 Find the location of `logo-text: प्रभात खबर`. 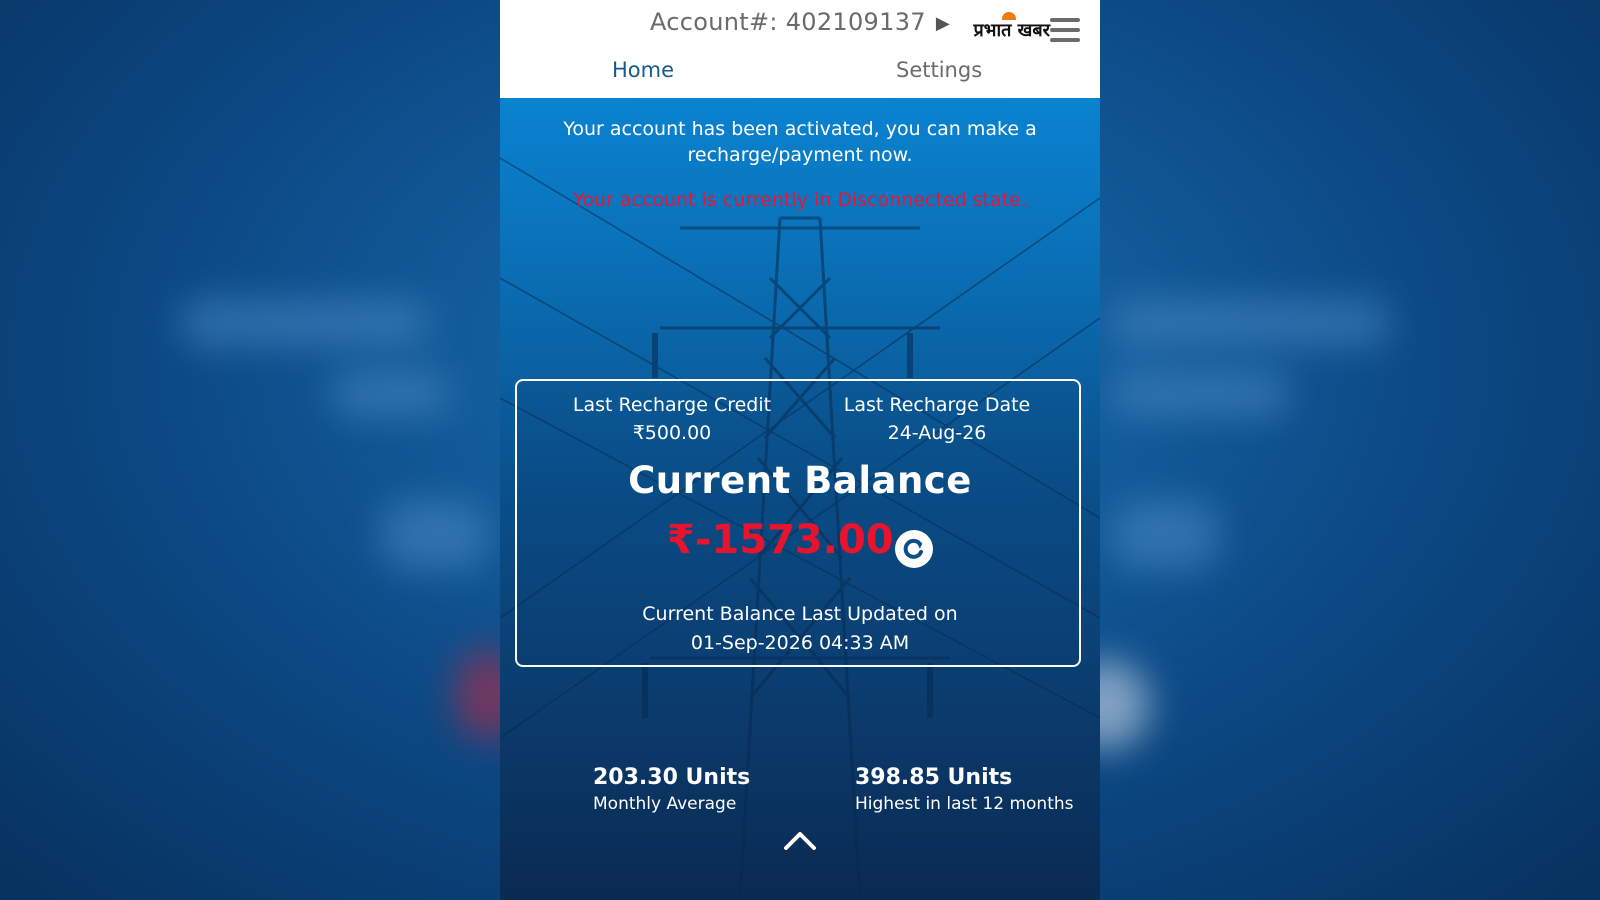

logo-text: प्रभात खबर is located at coordinates (1011, 30).